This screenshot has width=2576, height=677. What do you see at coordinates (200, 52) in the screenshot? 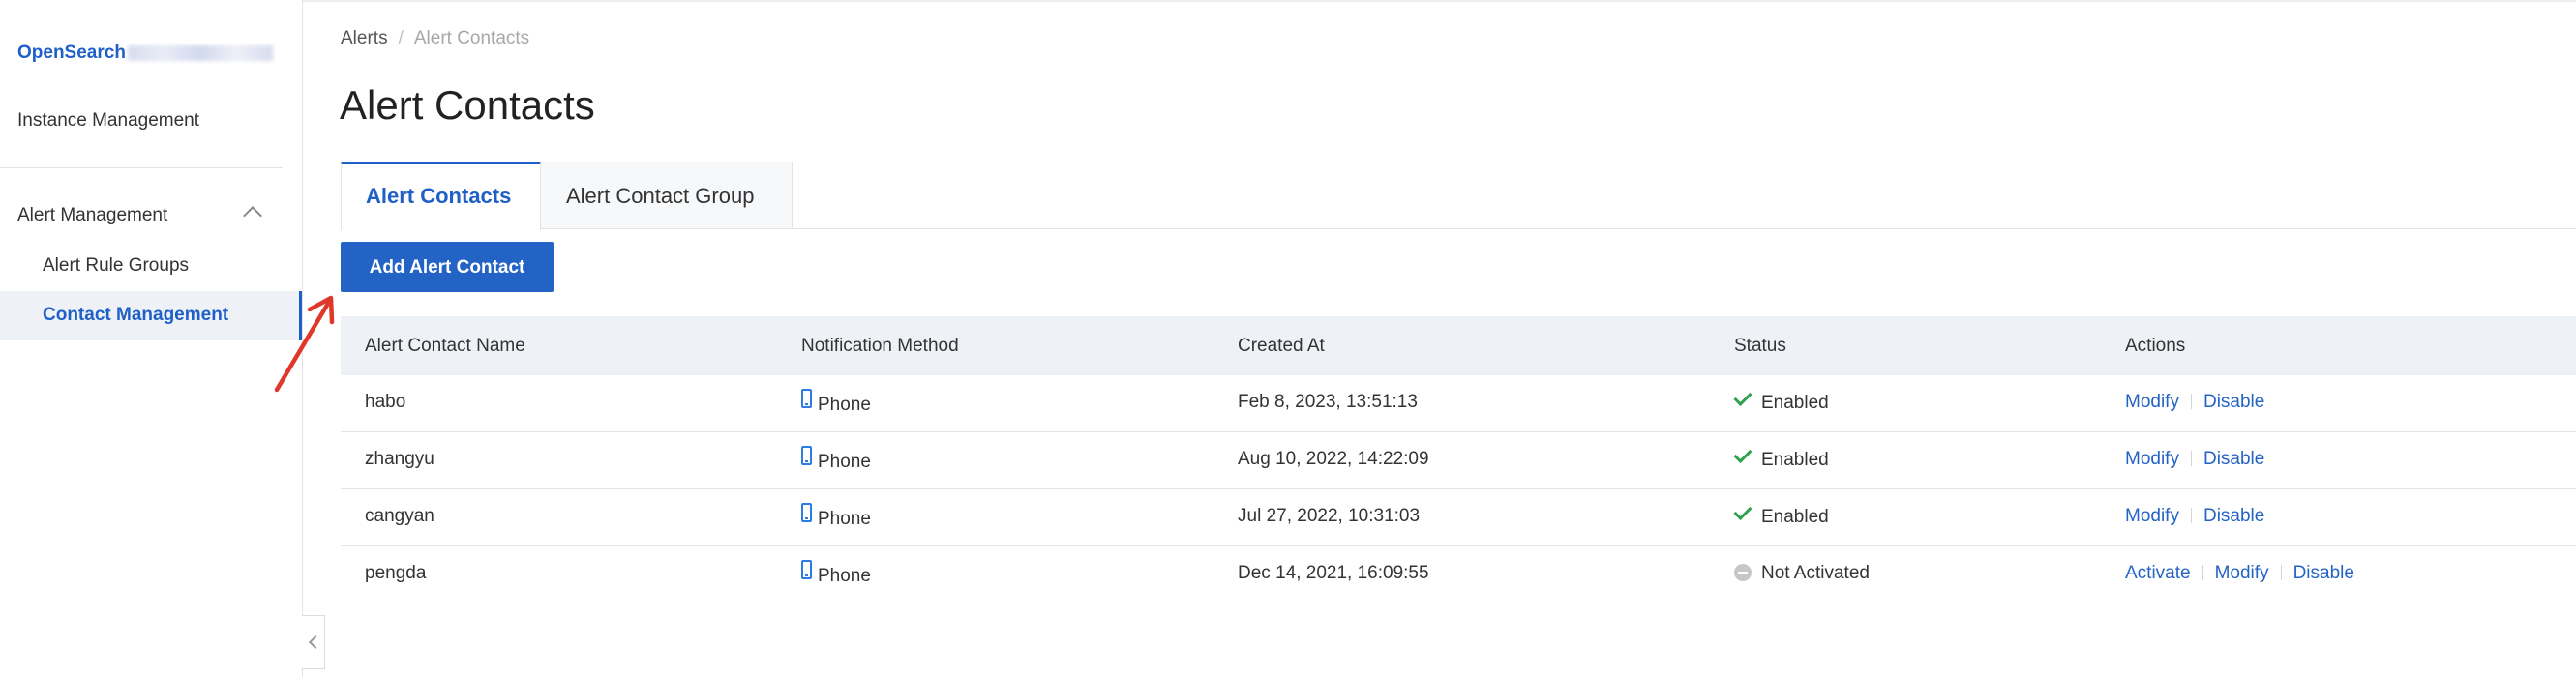
I see `redacted-product-suffix` at bounding box center [200, 52].